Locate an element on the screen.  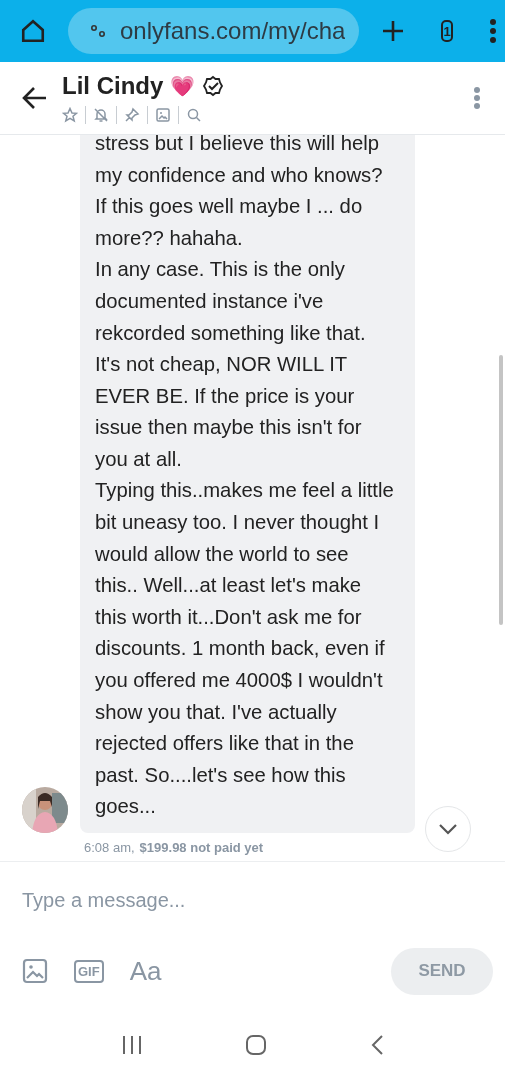
message-text: stress but I believe this will help my confidence and who knows? If this goes well maybe I ... do more?? hahaha. is located at coordinates (239, 193).